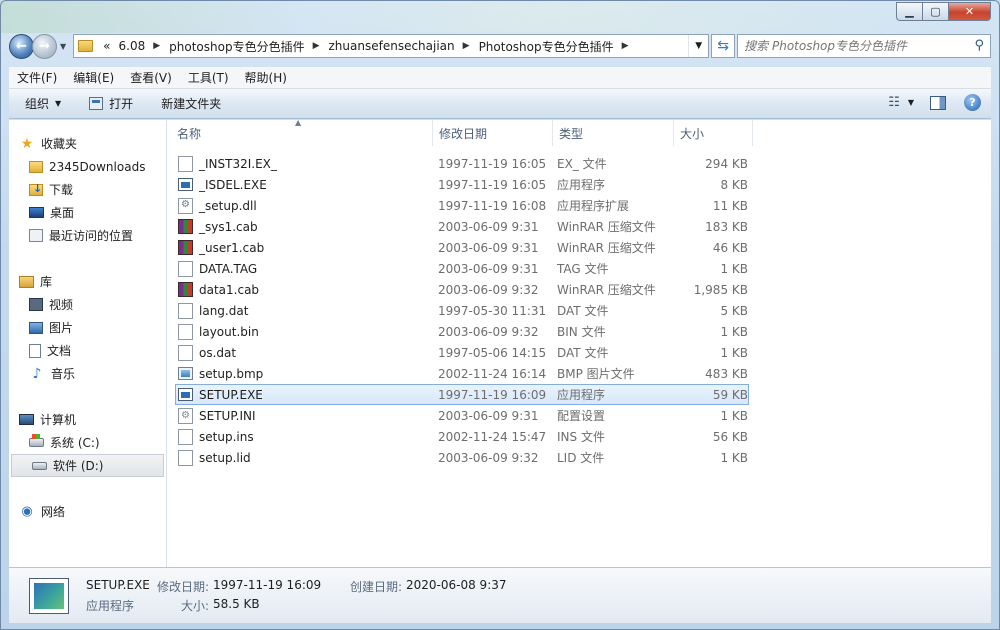 Image resolution: width=1000 pixels, height=630 pixels. I want to click on view-controls: ☷ ▼ ?, so click(934, 102).